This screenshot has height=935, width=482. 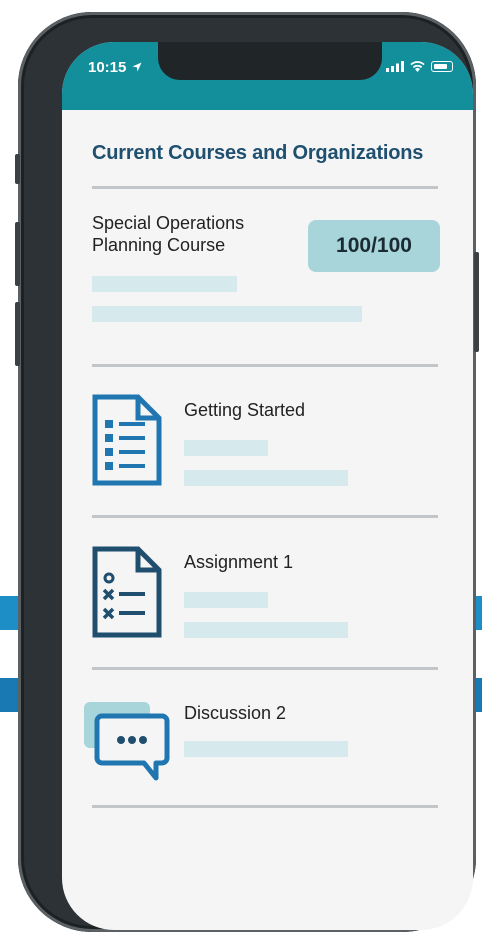 What do you see at coordinates (374, 246) in the screenshot?
I see `course-score-badge: 100/100` at bounding box center [374, 246].